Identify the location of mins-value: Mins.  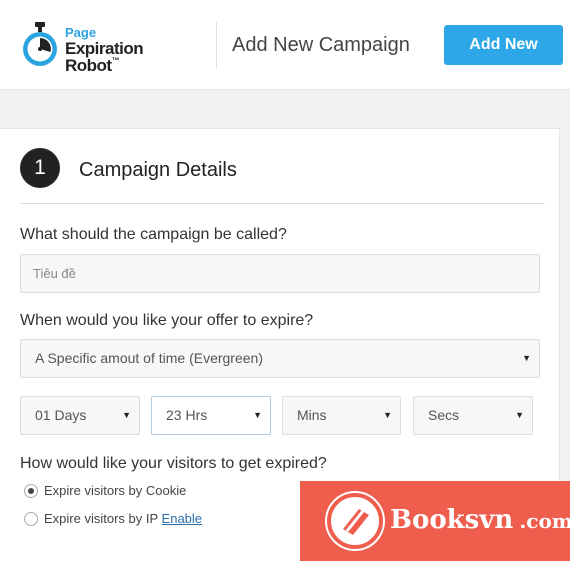
(312, 415).